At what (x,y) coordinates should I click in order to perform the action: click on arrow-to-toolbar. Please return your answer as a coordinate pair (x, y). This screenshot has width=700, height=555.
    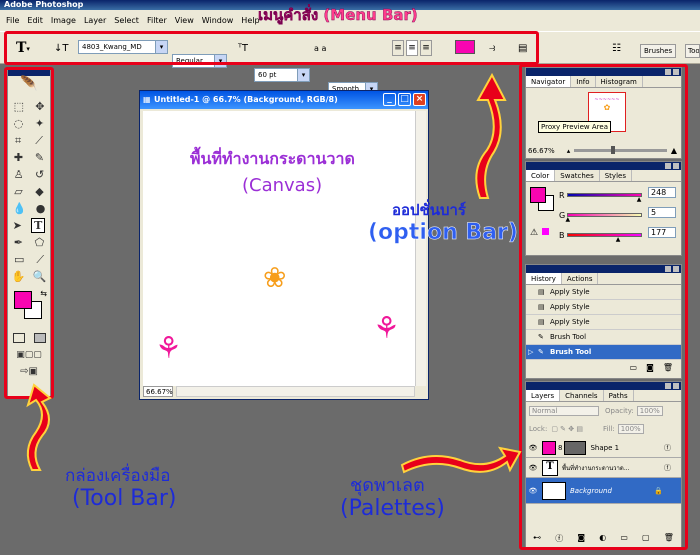
    Looking at the image, I should click on (39, 427).